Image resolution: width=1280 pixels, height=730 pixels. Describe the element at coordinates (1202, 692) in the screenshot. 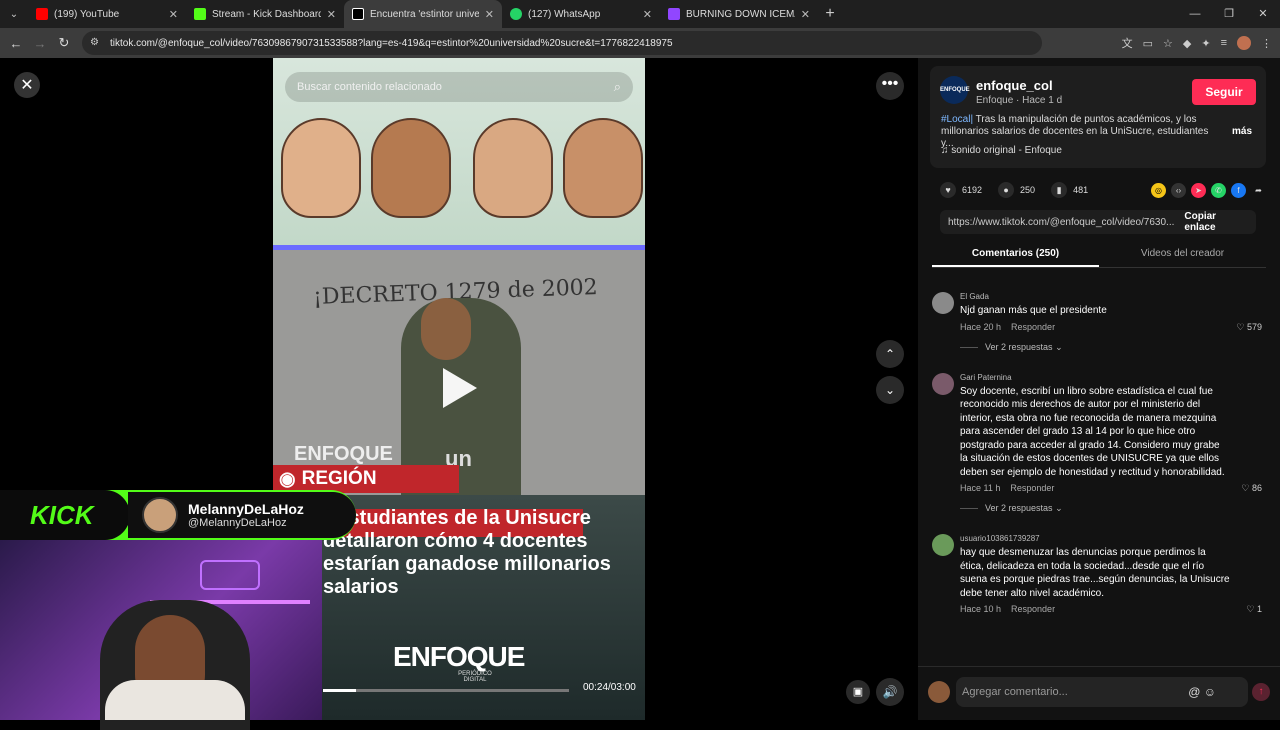

I see `composer-icons: @ ☺` at that location.